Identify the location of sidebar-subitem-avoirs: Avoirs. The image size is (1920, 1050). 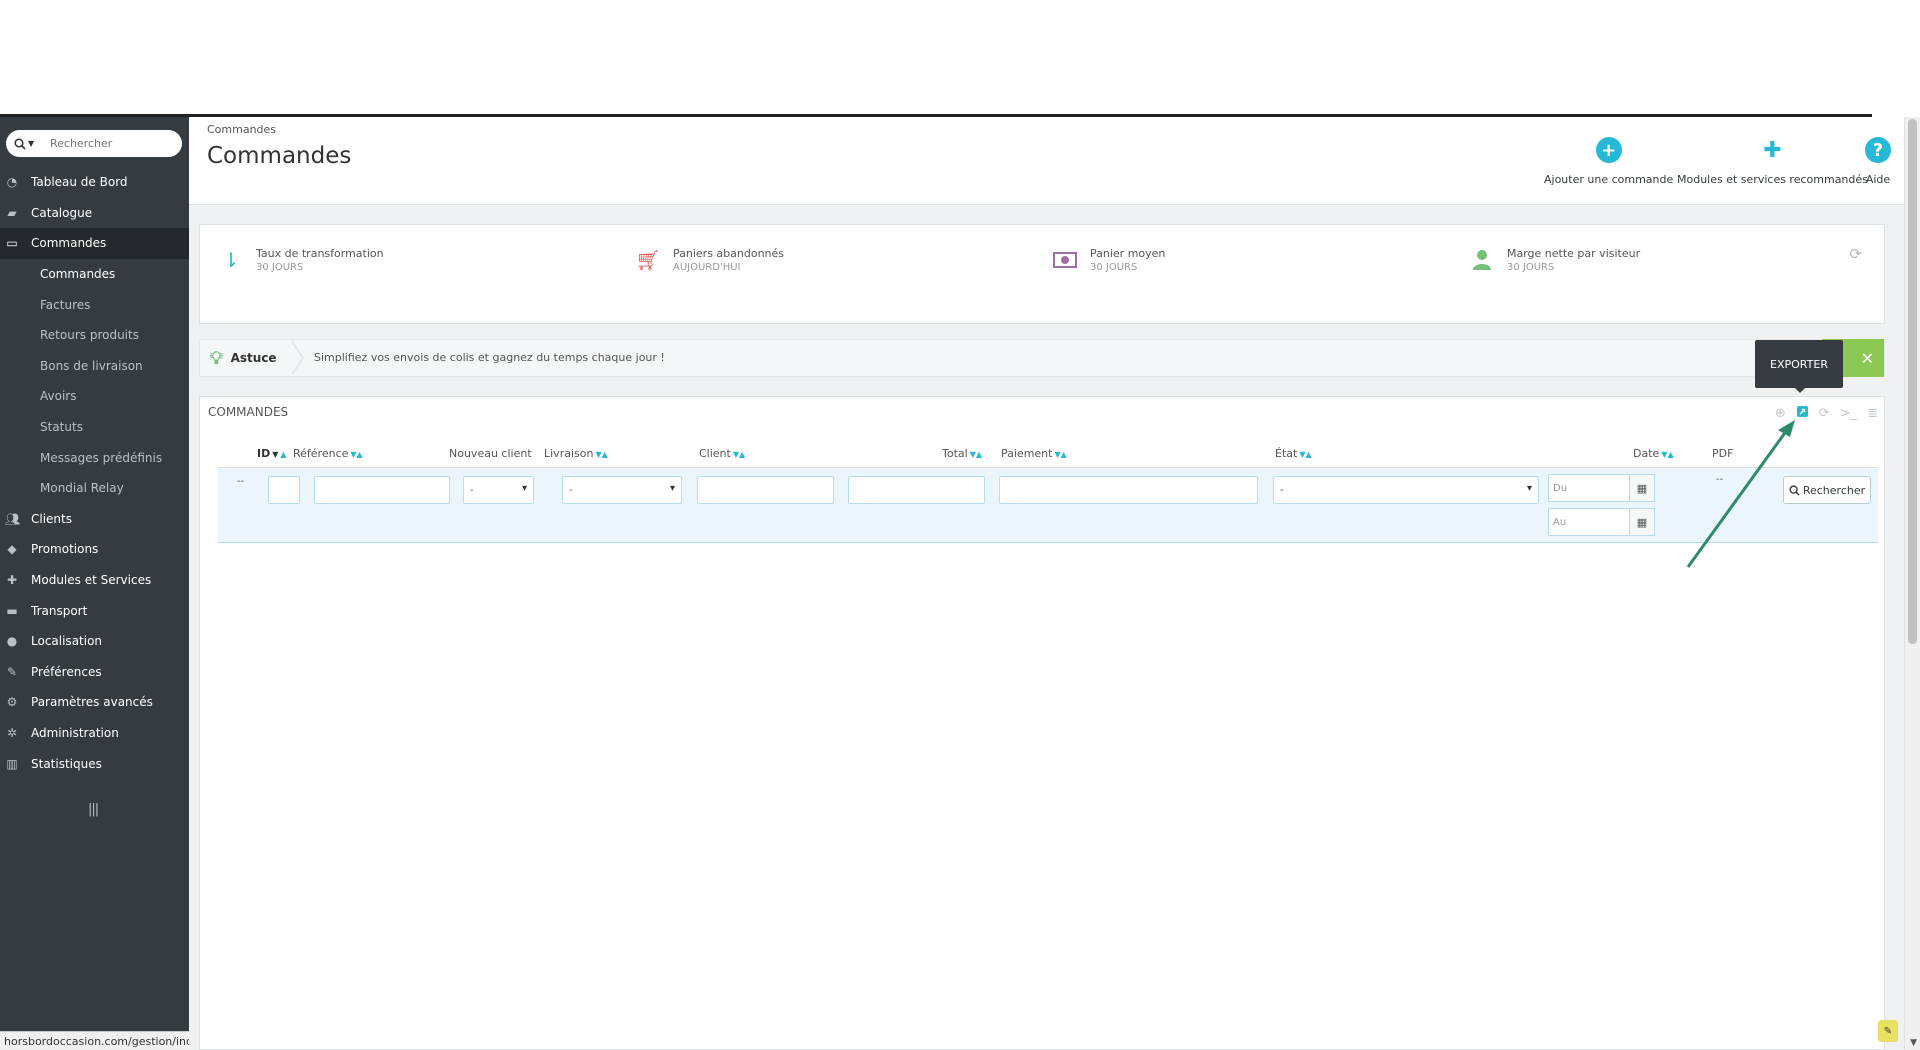
(94, 396).